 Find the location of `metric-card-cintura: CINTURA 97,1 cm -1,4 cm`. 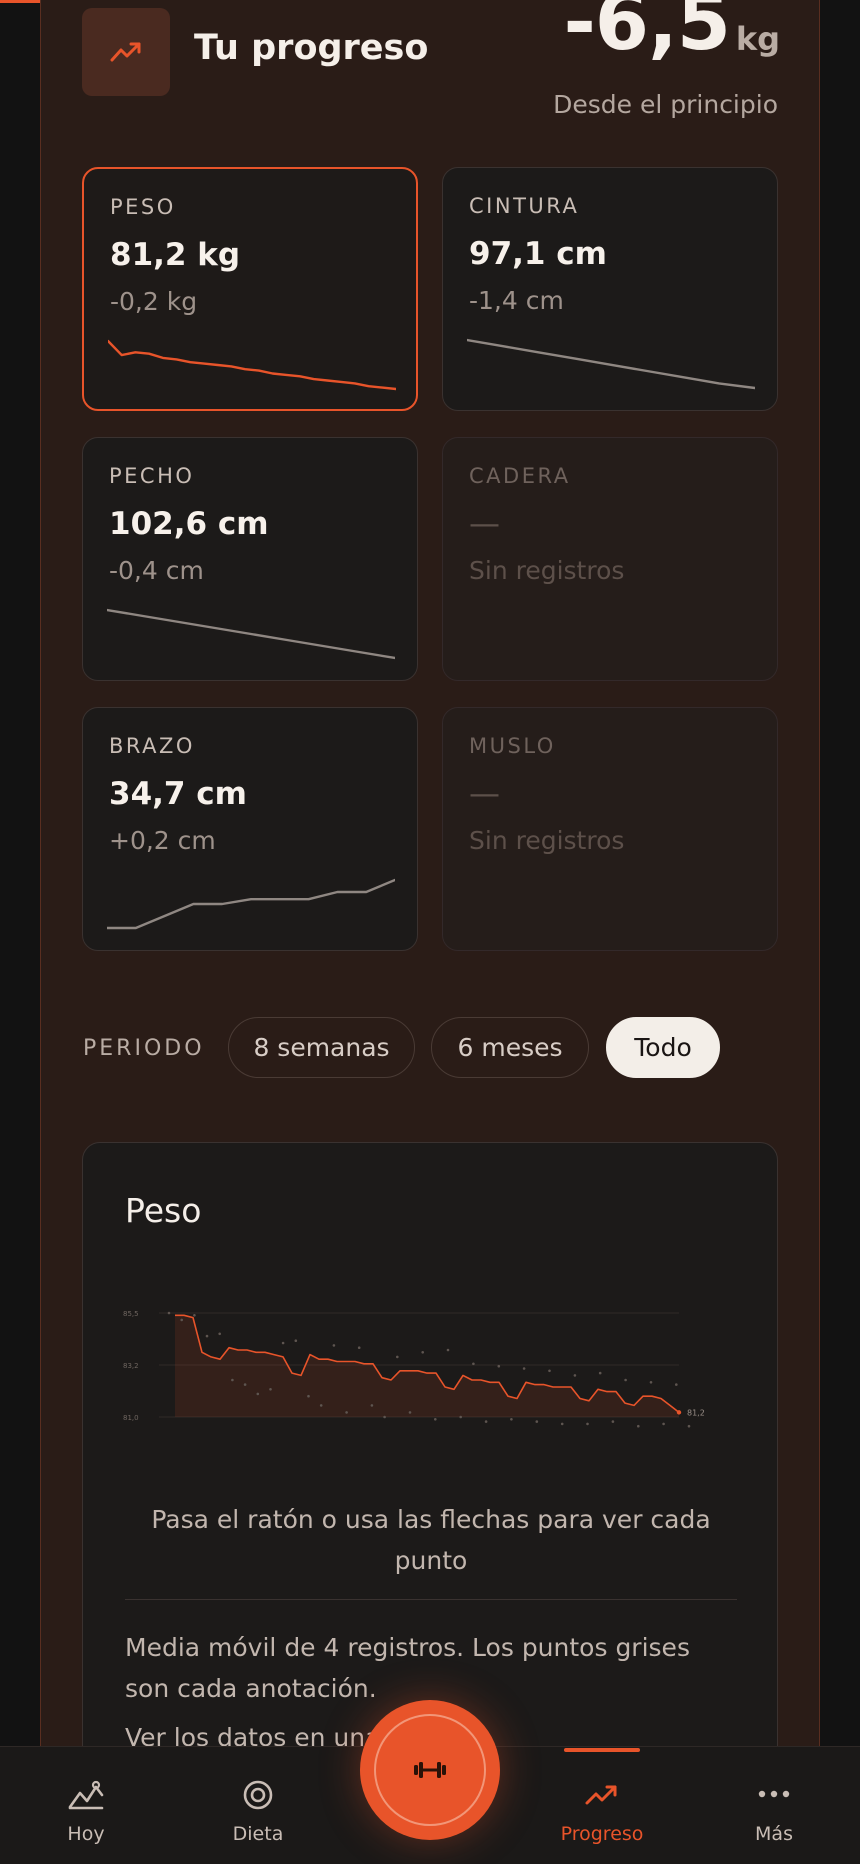

metric-card-cintura: CINTURA 97,1 cm -1,4 cm is located at coordinates (610, 289).